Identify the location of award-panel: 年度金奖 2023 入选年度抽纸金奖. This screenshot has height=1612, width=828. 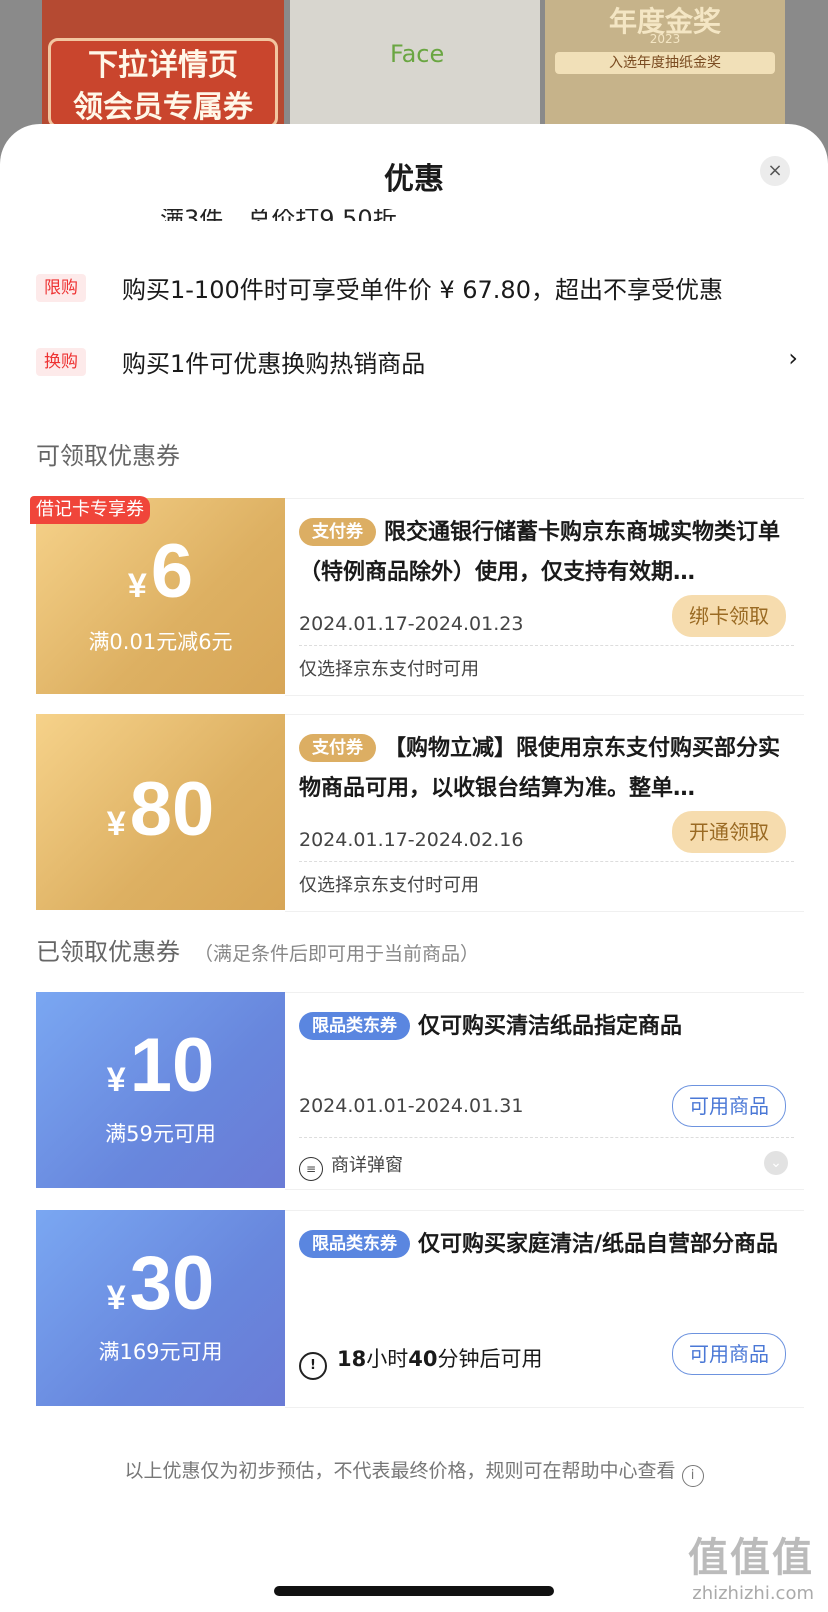
(665, 64).